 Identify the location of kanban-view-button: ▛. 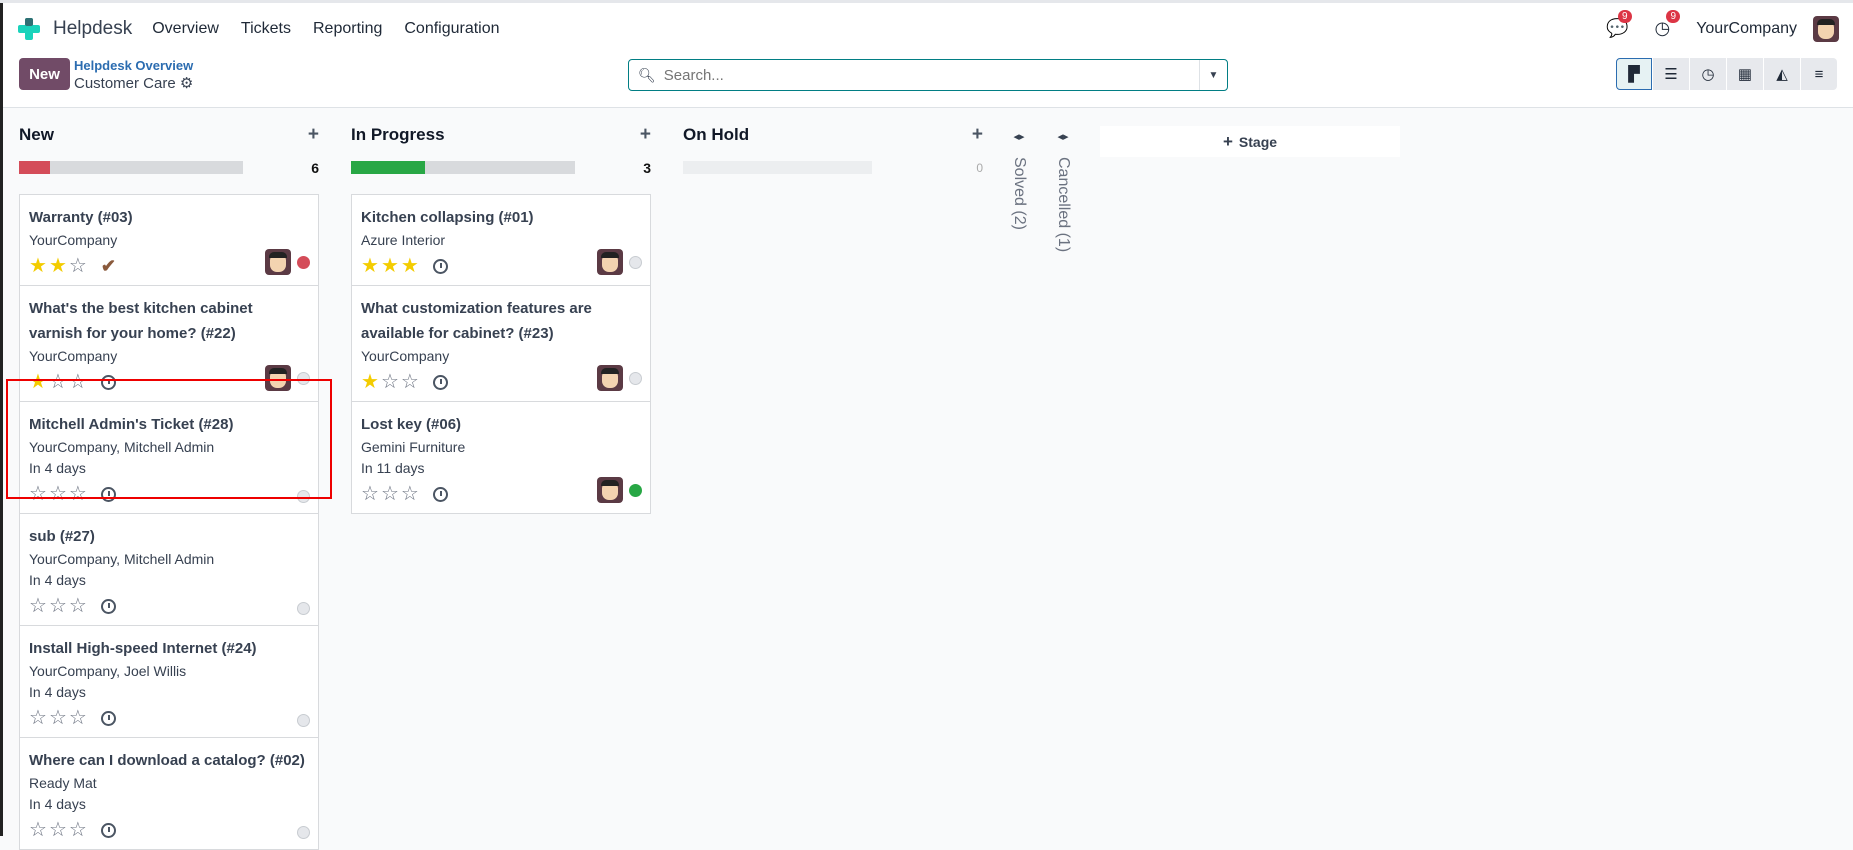
(1634, 74).